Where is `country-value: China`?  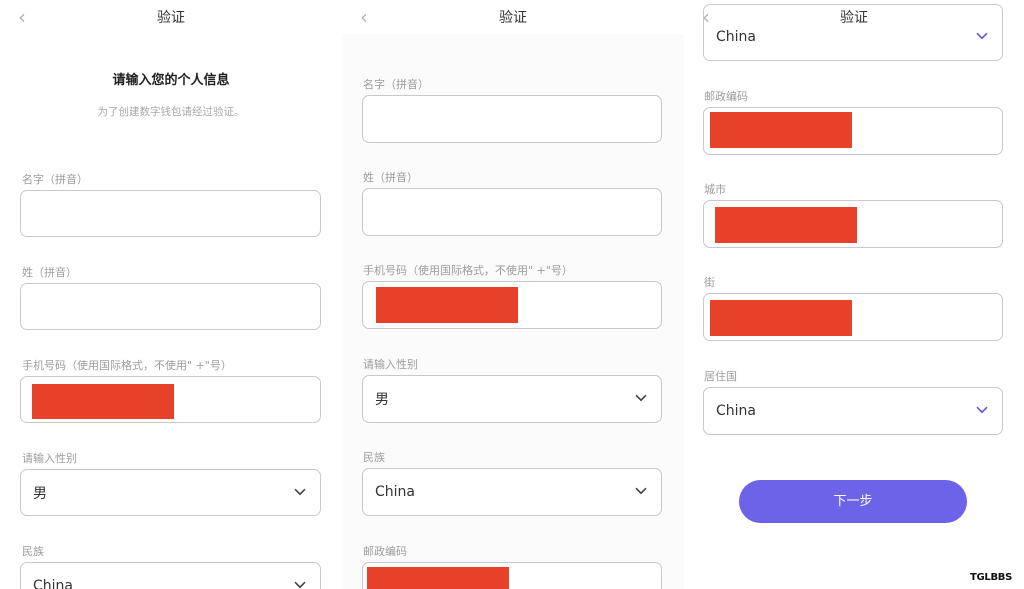
country-value: China is located at coordinates (736, 411).